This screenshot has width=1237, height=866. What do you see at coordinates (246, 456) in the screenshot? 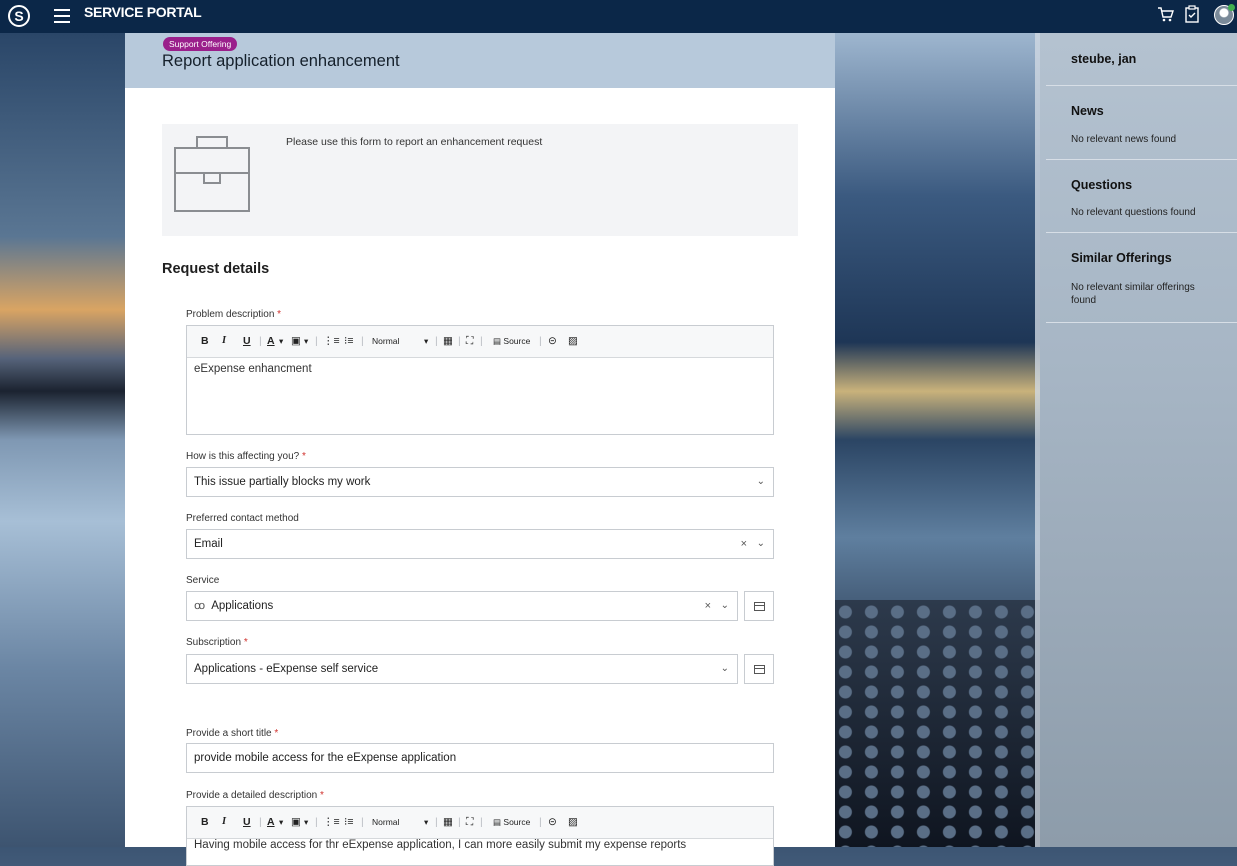
I see `affecting-label: How is this affecting you? *` at bounding box center [246, 456].